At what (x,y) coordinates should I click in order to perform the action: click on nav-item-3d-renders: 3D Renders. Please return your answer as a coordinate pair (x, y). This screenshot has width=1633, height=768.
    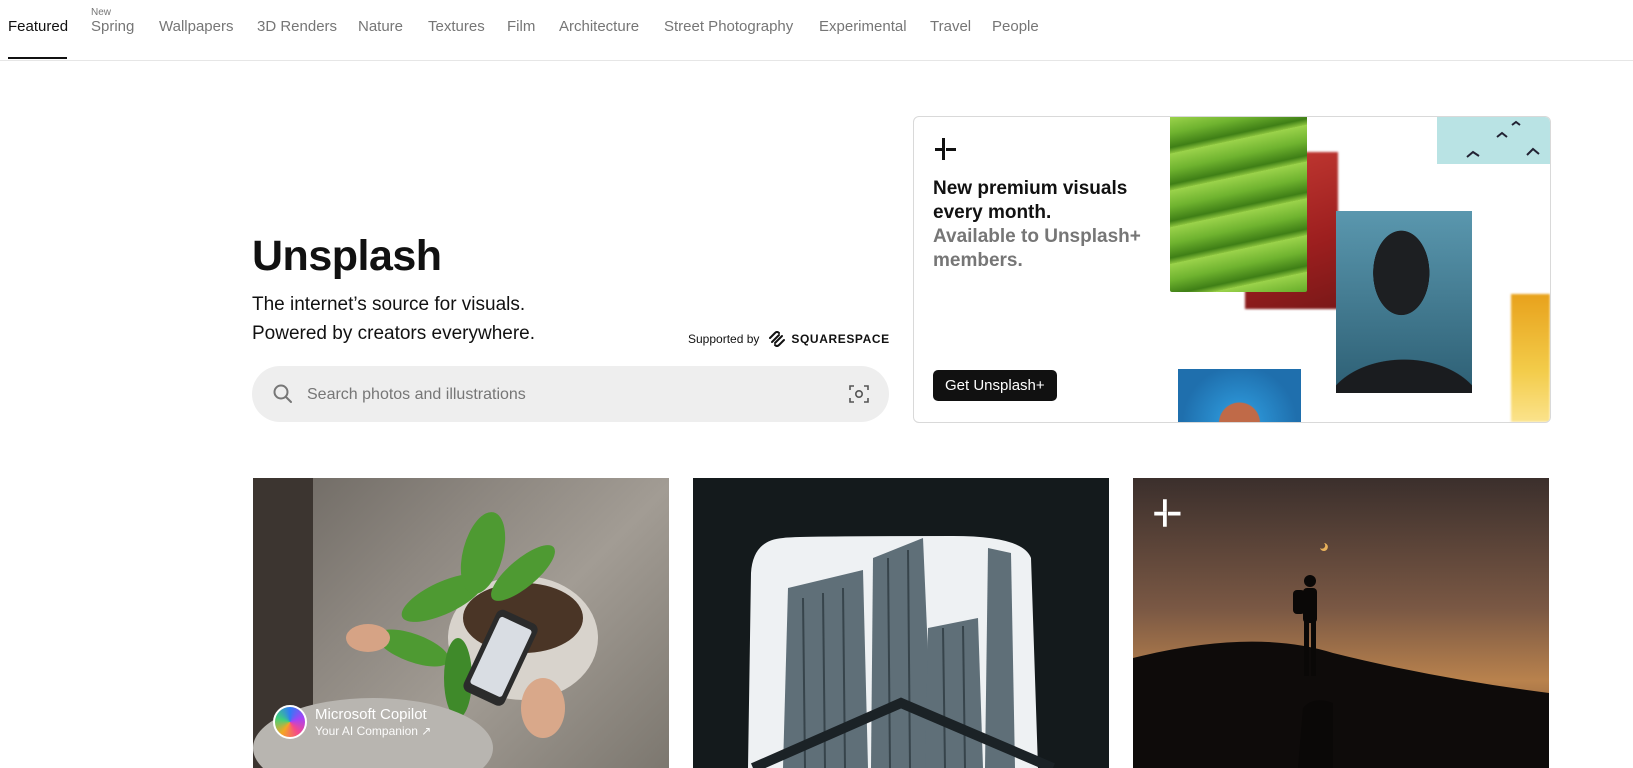
    Looking at the image, I should click on (297, 26).